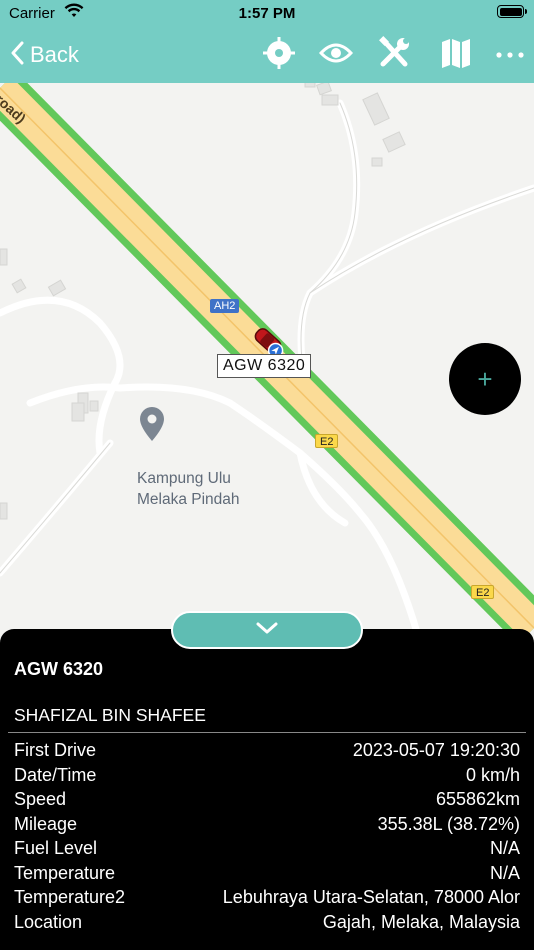 The image size is (534, 950). I want to click on info-value: 2023-05-07 19:20:30, so click(436, 750).